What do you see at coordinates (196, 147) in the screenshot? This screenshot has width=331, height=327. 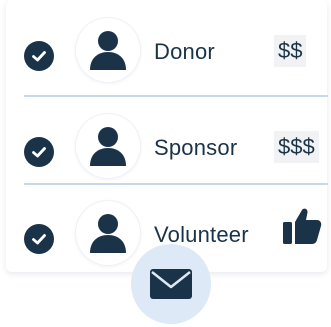 I see `role-label: Sponsor` at bounding box center [196, 147].